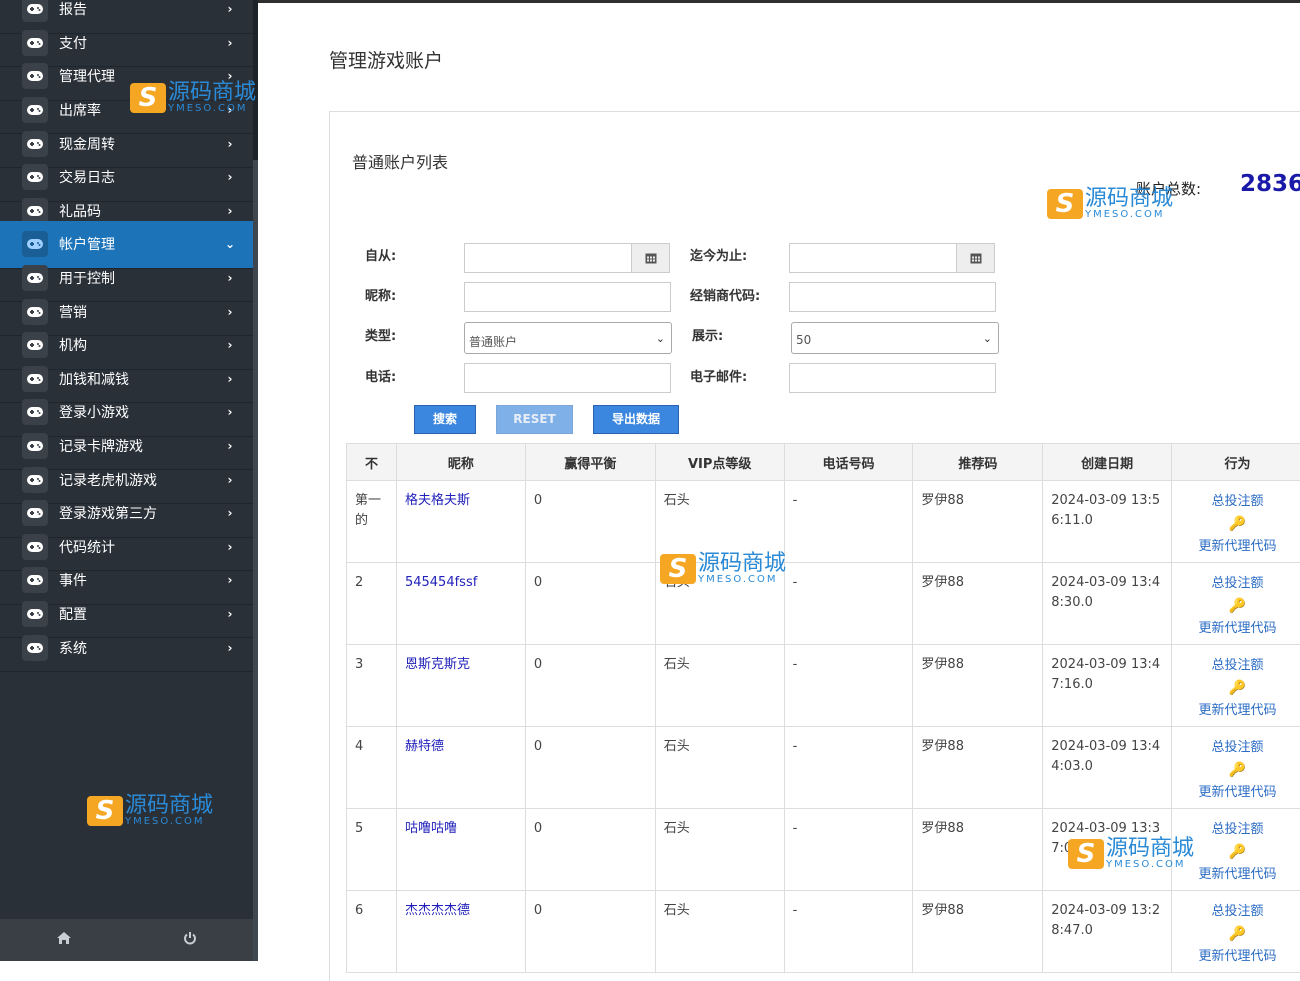  I want to click on column-header: 创建日期, so click(1107, 462).